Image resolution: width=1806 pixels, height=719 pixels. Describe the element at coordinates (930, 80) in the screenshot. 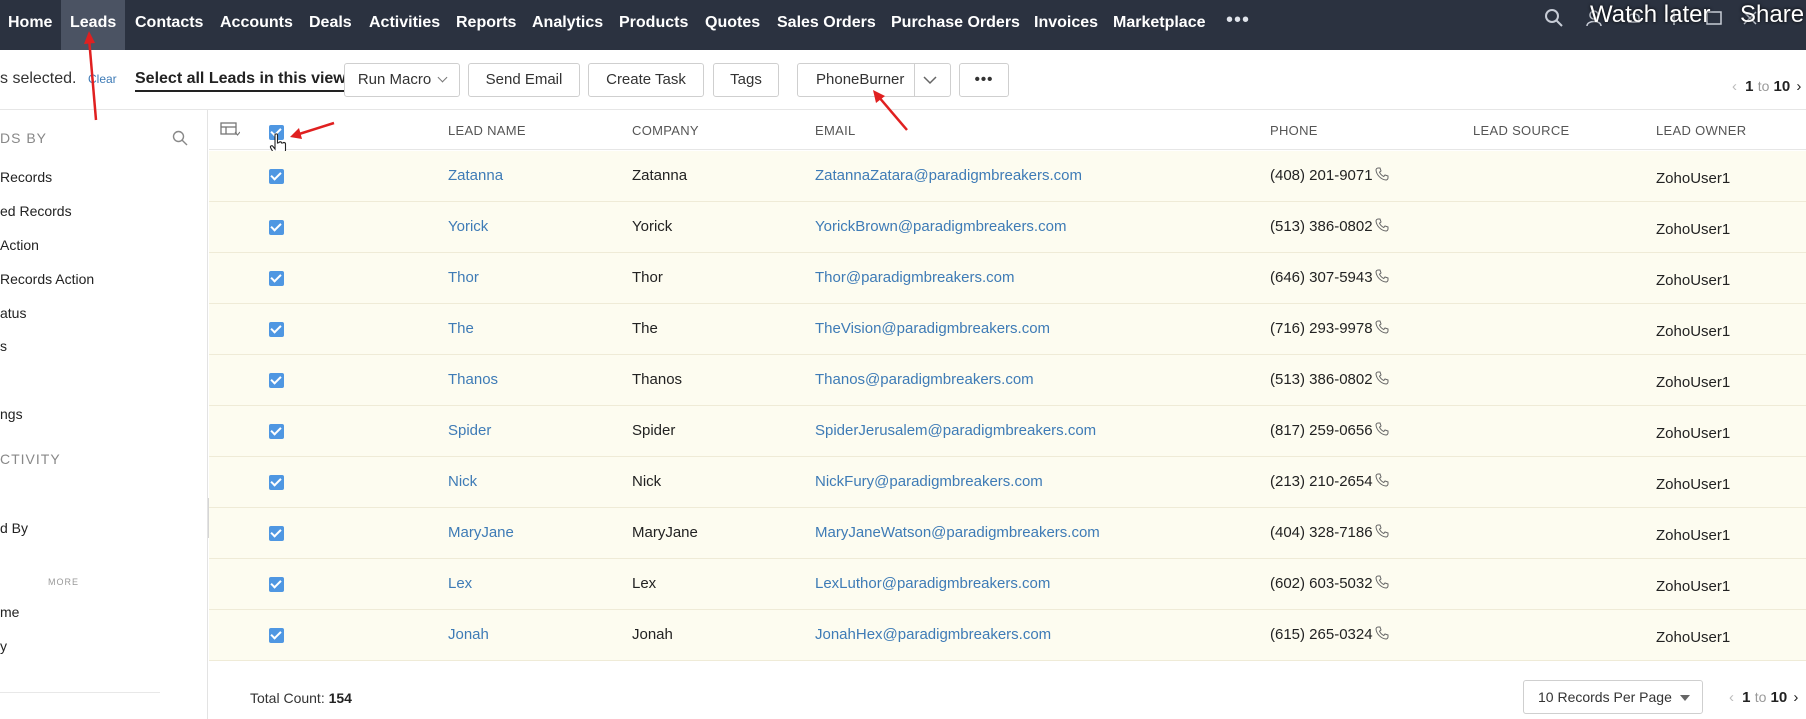

I see `chevron-down-icon` at that location.